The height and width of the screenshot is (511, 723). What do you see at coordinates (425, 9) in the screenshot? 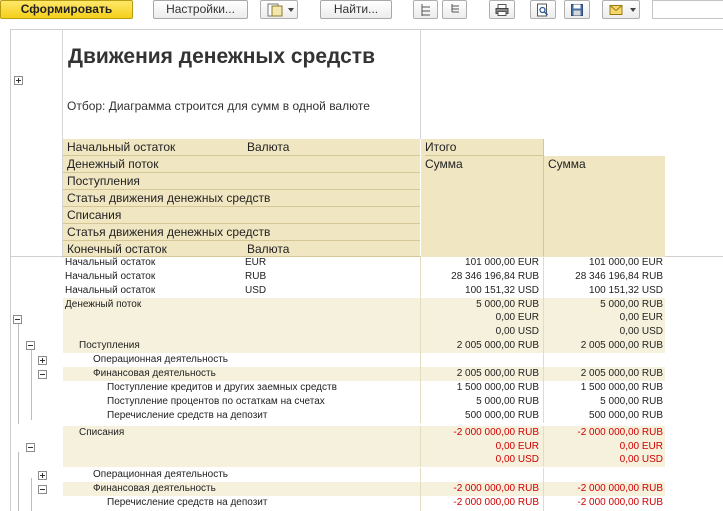
I see `tree-view-button` at bounding box center [425, 9].